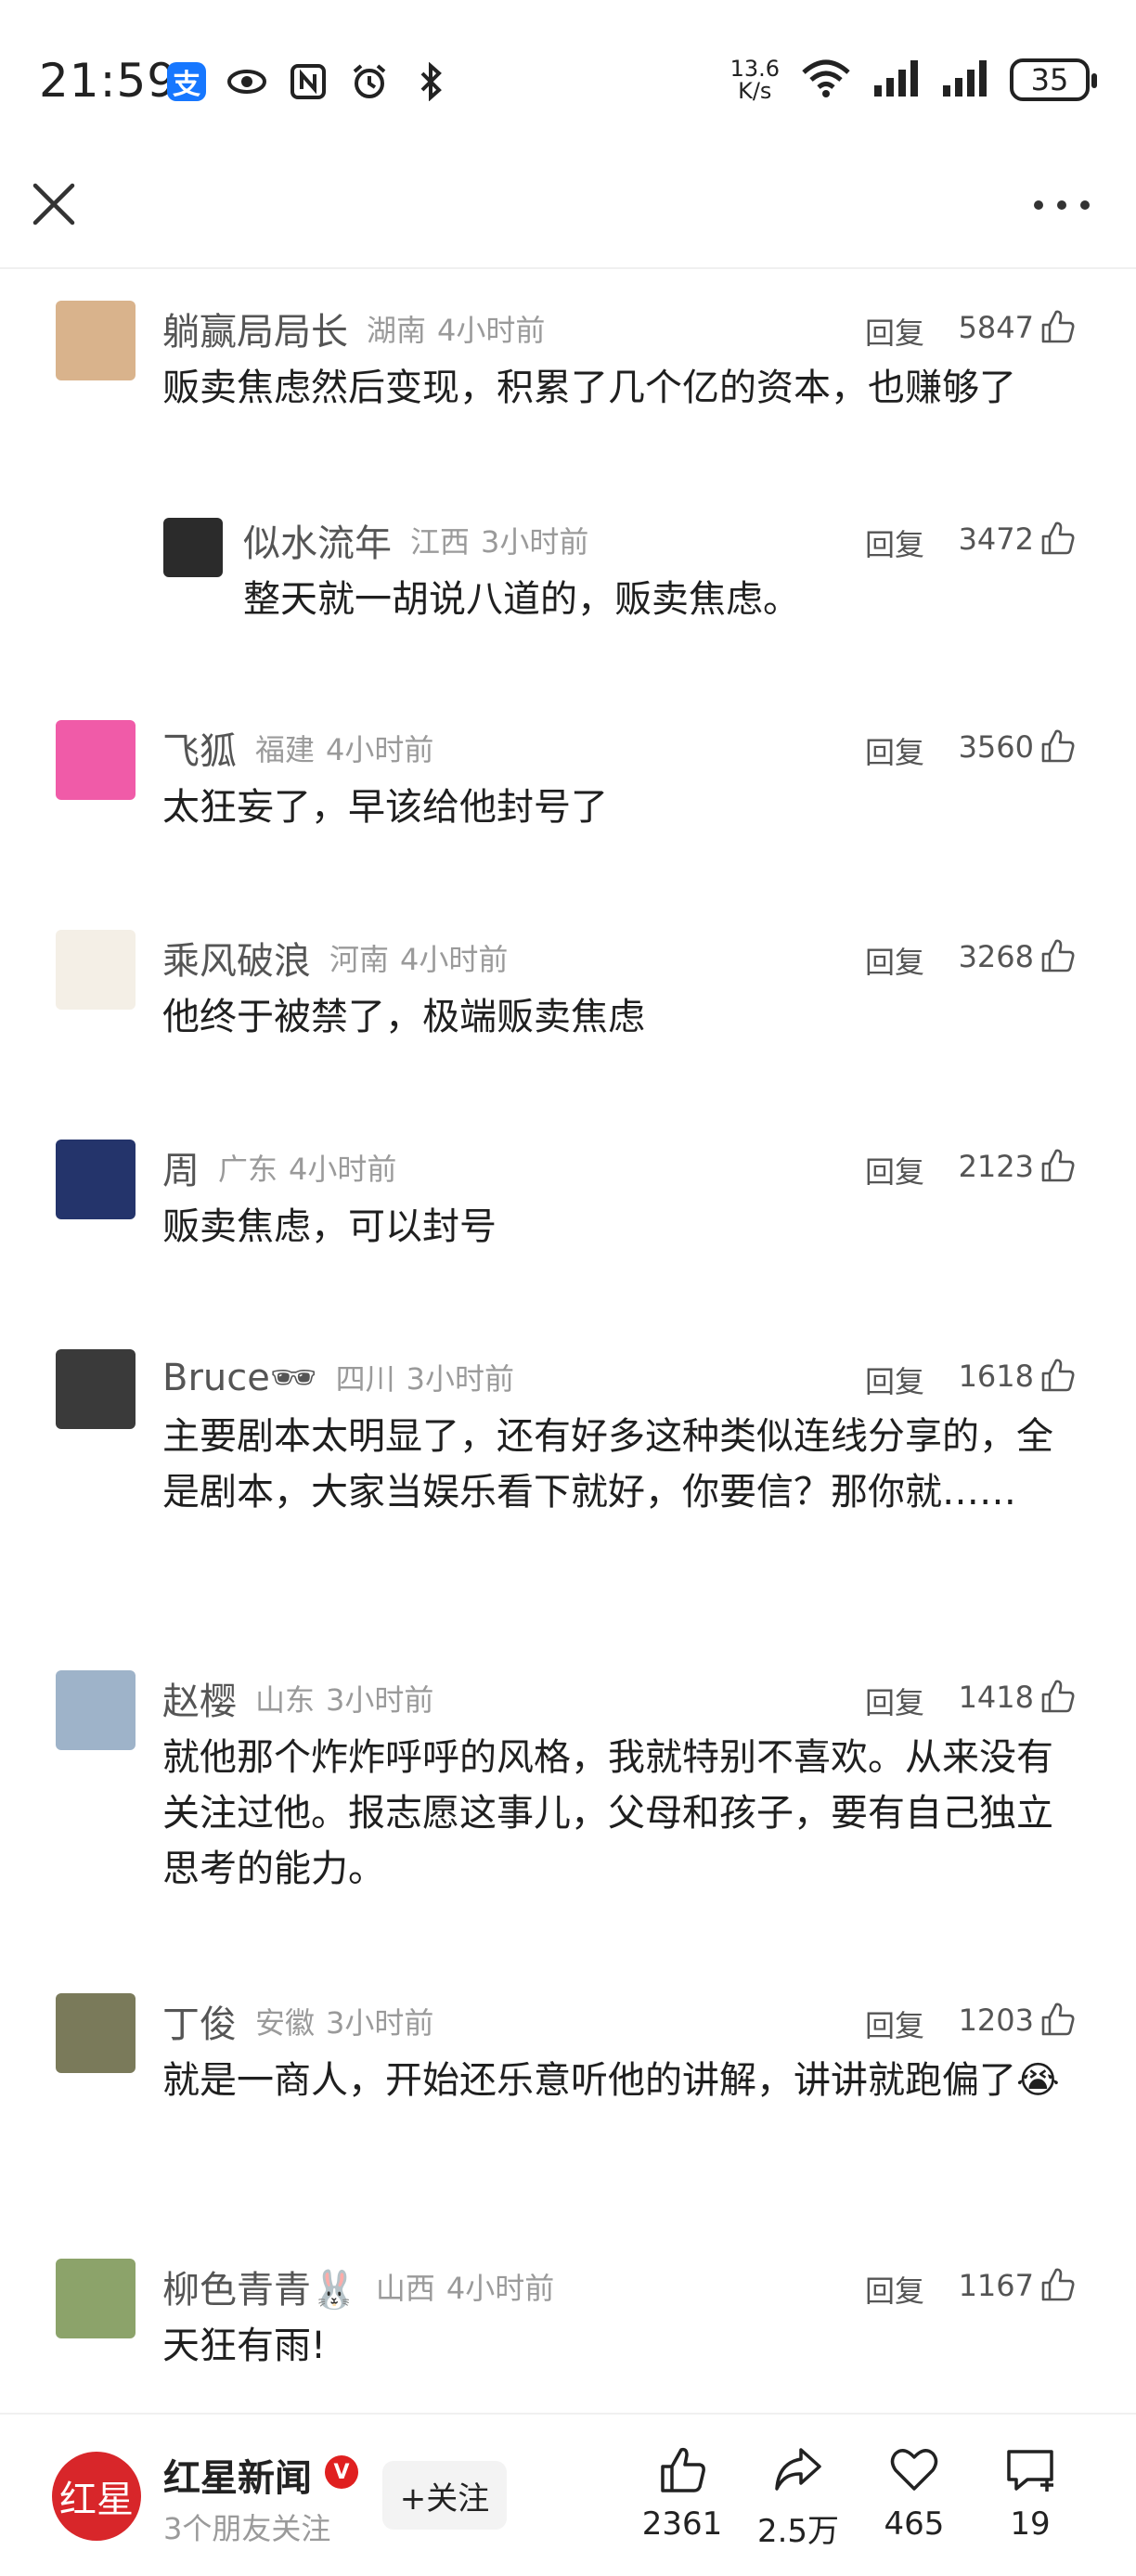 Image resolution: width=1136 pixels, height=2576 pixels. I want to click on commenter-name: 似水流年, so click(317, 540).